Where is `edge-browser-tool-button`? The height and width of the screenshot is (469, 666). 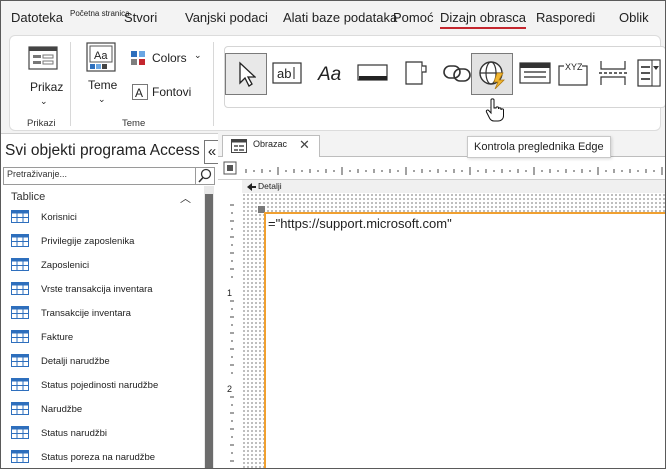
edge-browser-tool-button is located at coordinates (492, 74).